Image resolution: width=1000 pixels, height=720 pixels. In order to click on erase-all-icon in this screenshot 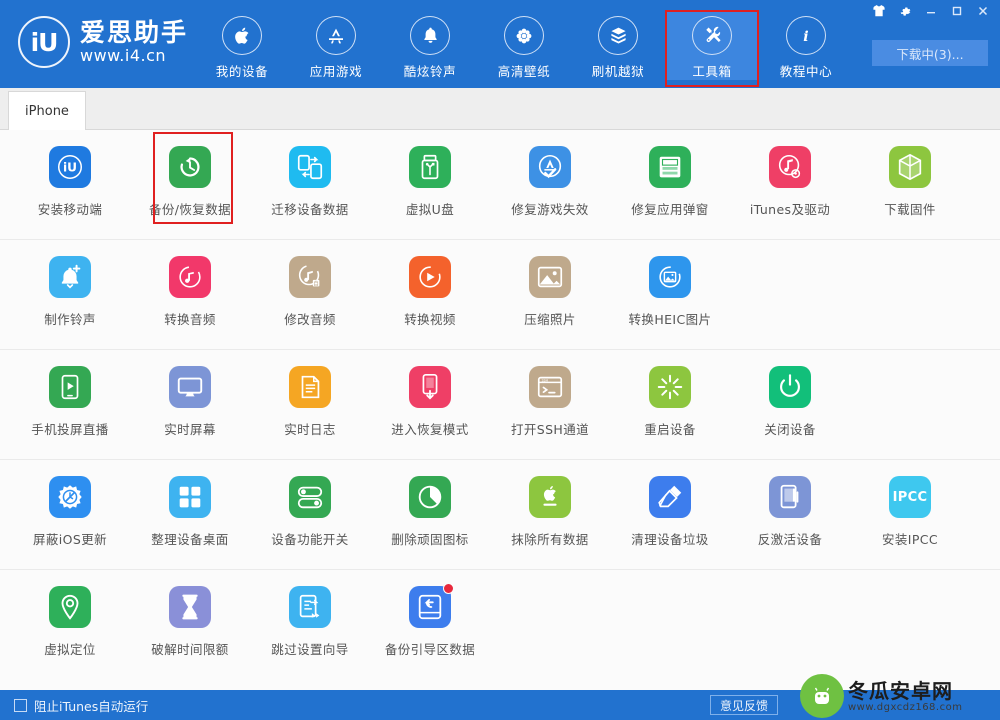, I will do `click(550, 497)`.